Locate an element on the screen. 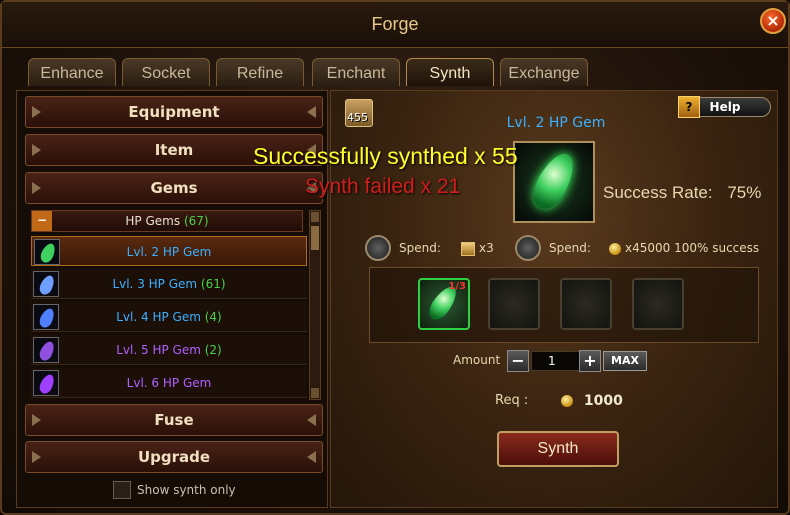  hp-gems-group: − HP Gems (67) is located at coordinates (167, 221).